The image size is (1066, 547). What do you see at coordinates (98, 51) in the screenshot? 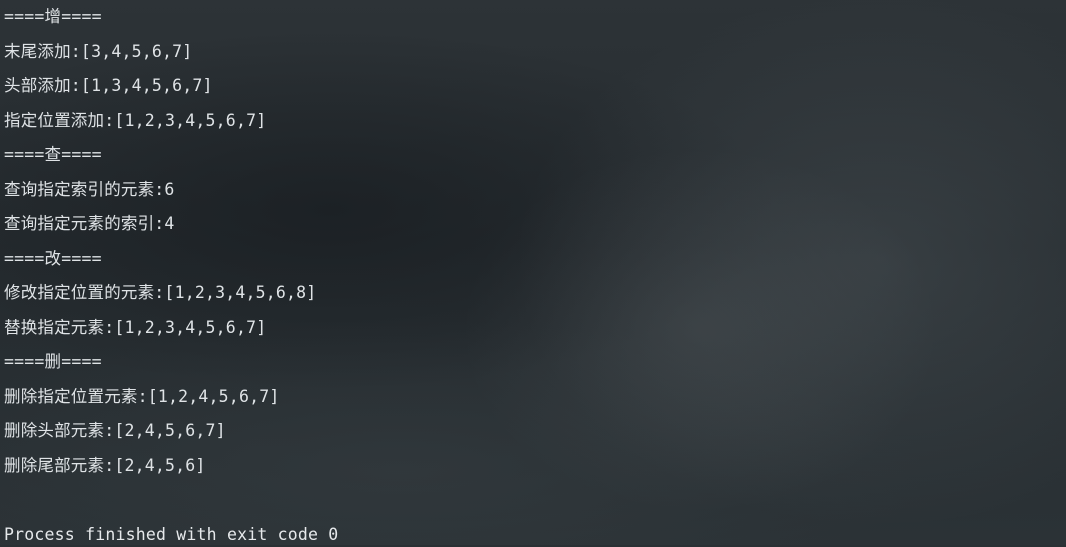
I see `console-line-append-tail: 末尾添加:[3,4,5,6,7]` at bounding box center [98, 51].